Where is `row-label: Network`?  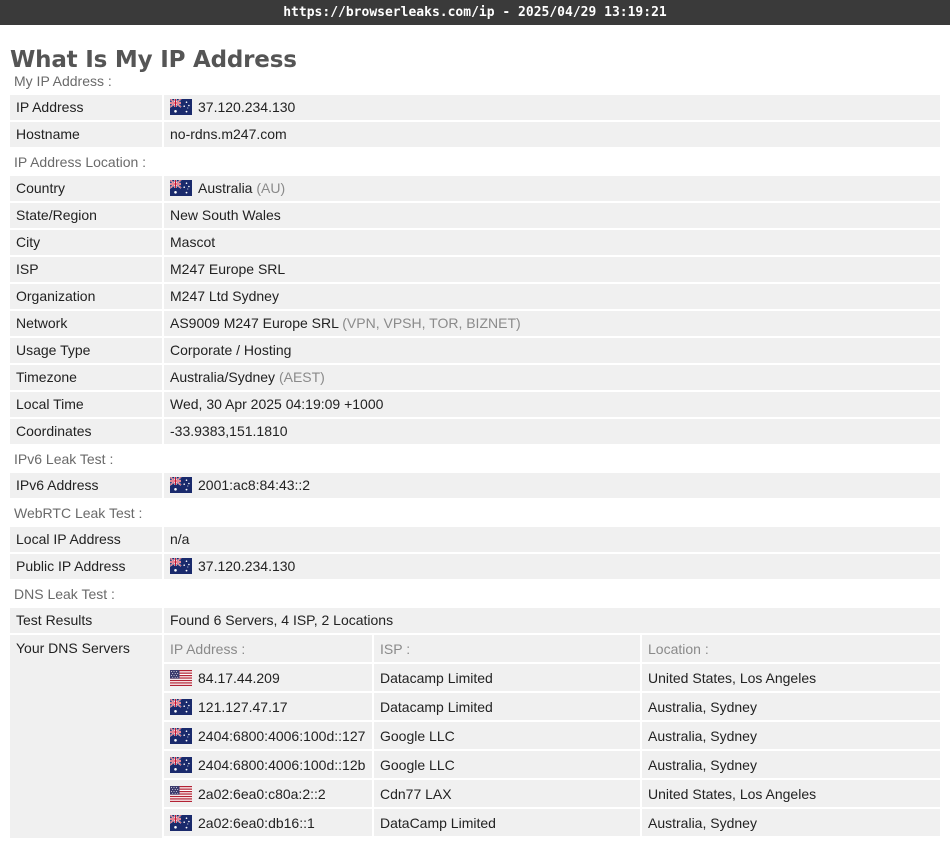
row-label: Network is located at coordinates (86, 324).